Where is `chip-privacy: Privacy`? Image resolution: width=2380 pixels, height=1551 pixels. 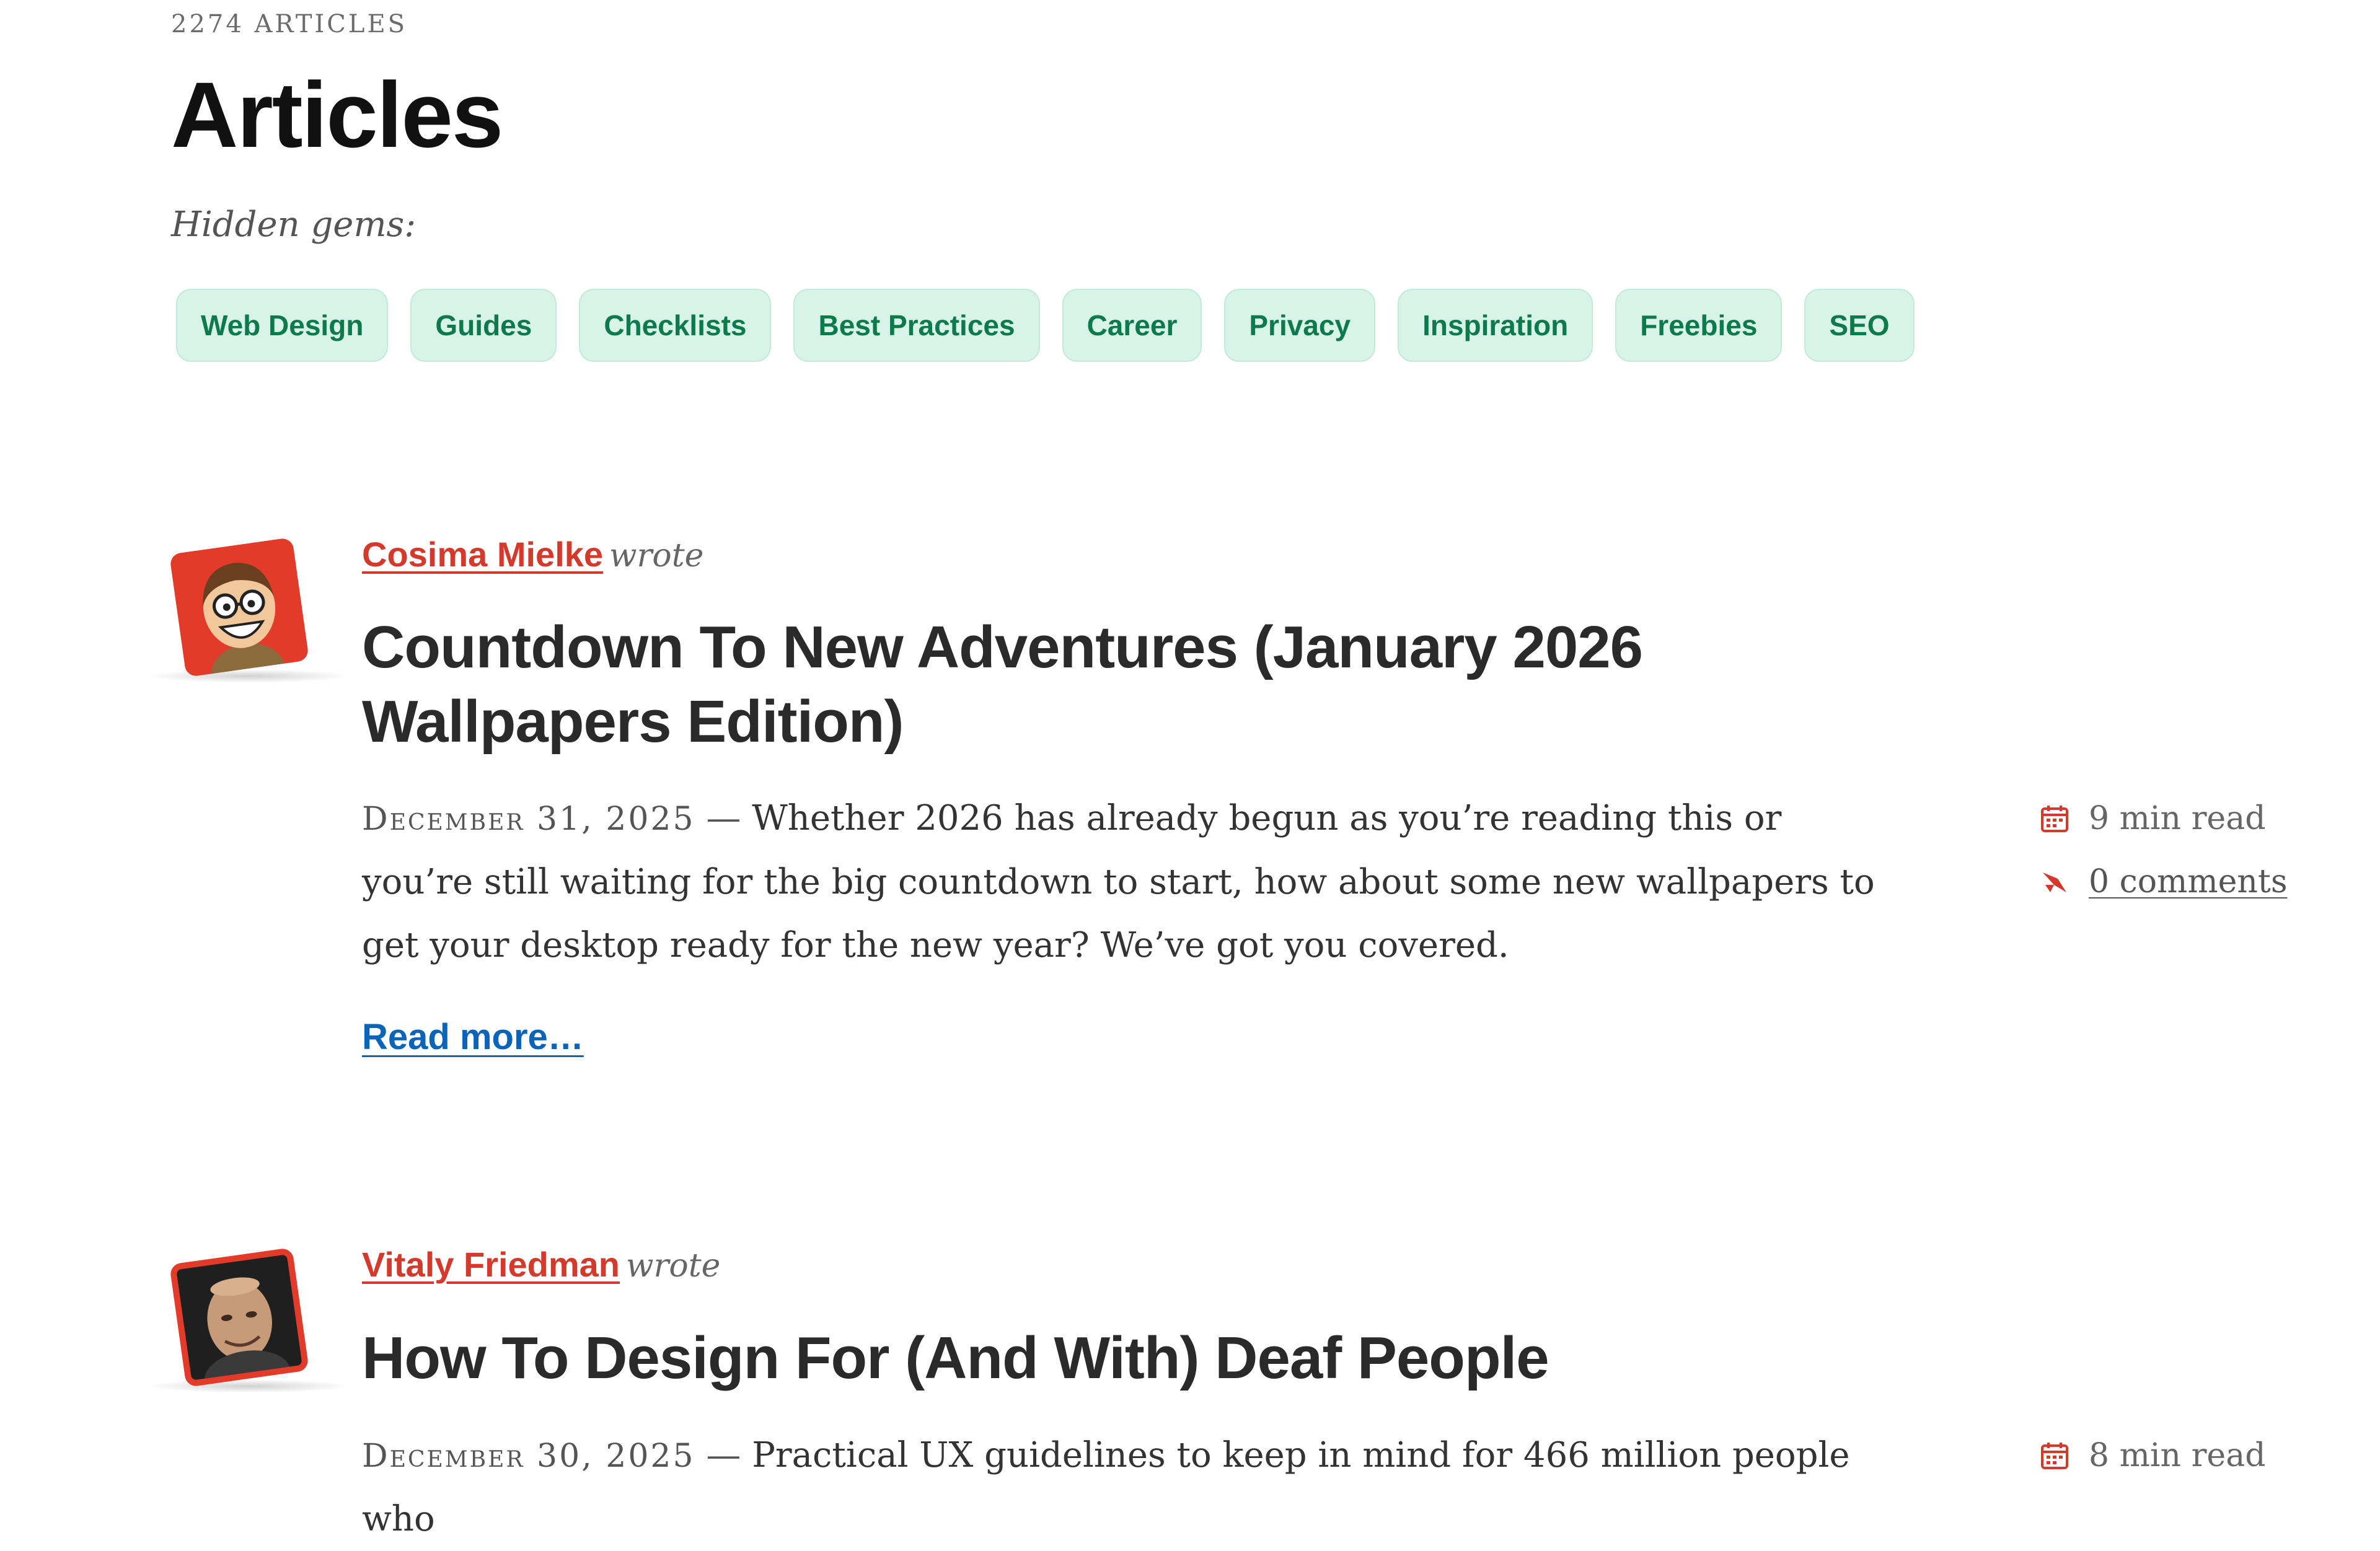 chip-privacy: Privacy is located at coordinates (1300, 325).